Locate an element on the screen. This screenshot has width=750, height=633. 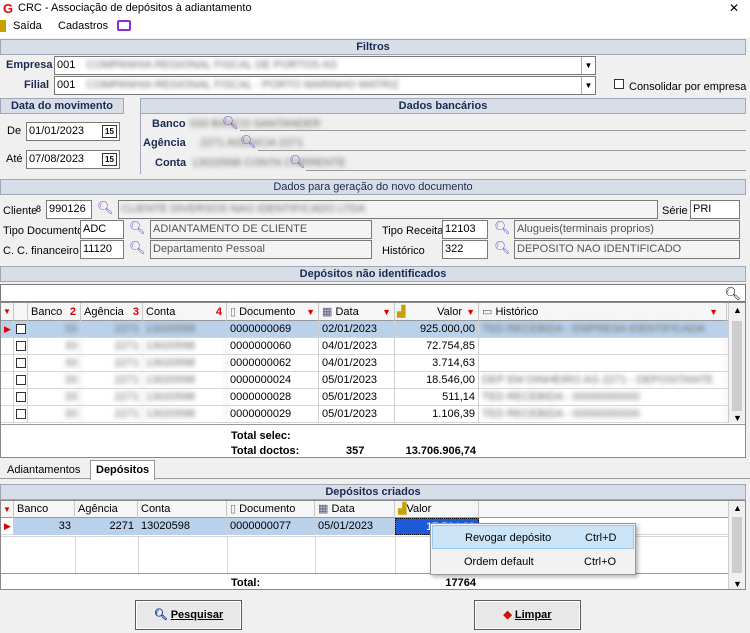
consolidar-checkbox is located at coordinates (619, 84).